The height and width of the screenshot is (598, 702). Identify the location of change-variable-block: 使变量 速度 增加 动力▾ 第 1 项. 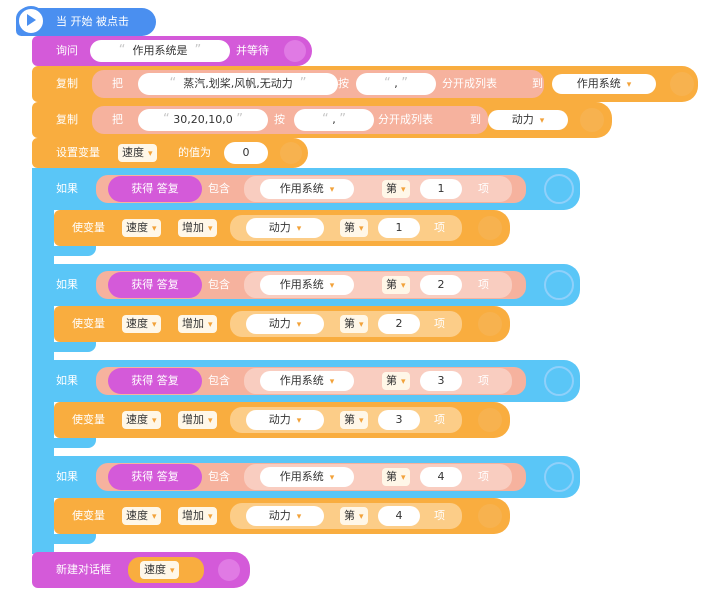
(282, 228).